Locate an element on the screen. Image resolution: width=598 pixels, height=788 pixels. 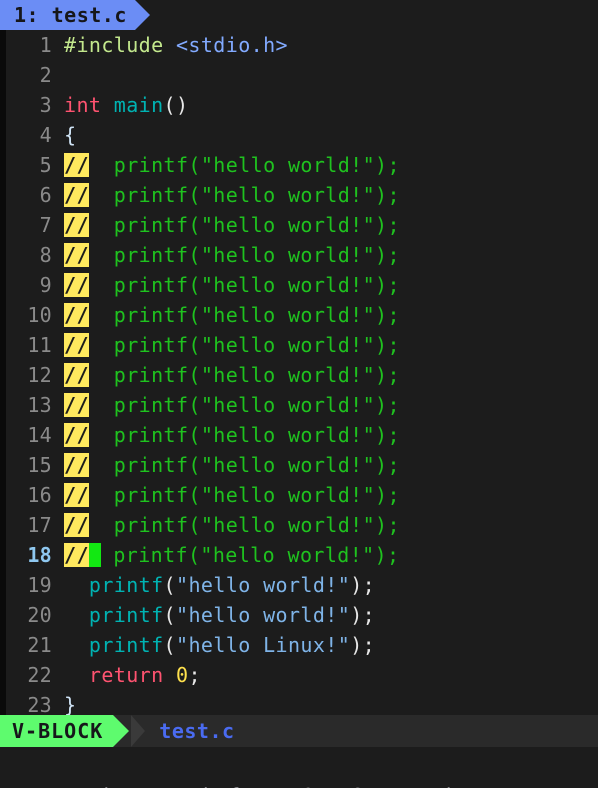
line-number: 22 is located at coordinates (39, 675).